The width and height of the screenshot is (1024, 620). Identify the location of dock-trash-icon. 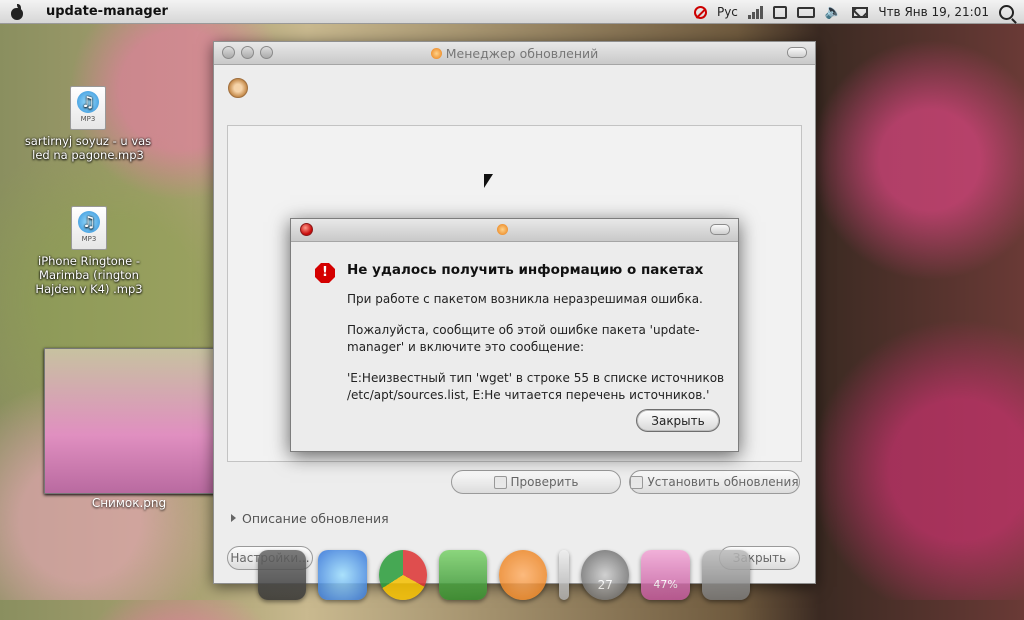
(726, 575).